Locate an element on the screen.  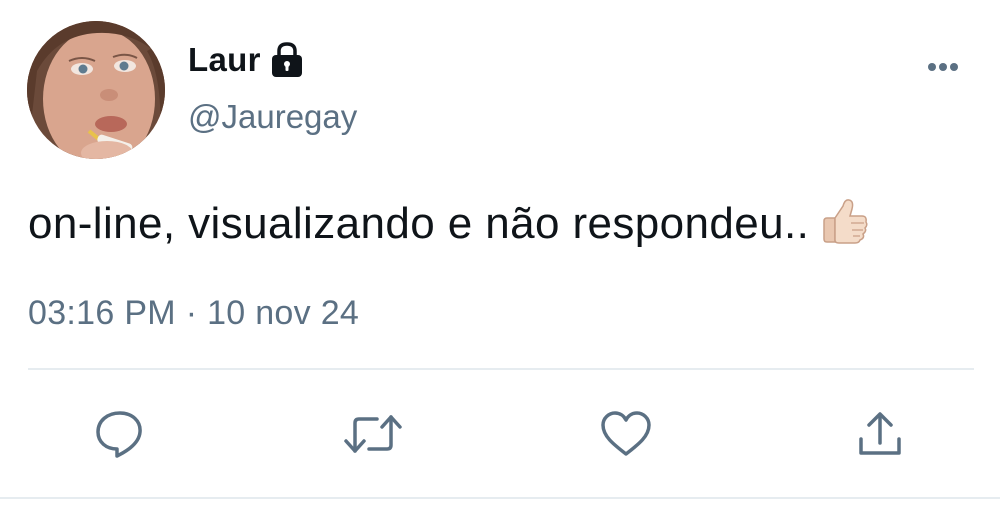
tweet-text: on-line, visualizando e não respondeu.. is located at coordinates (503, 223).